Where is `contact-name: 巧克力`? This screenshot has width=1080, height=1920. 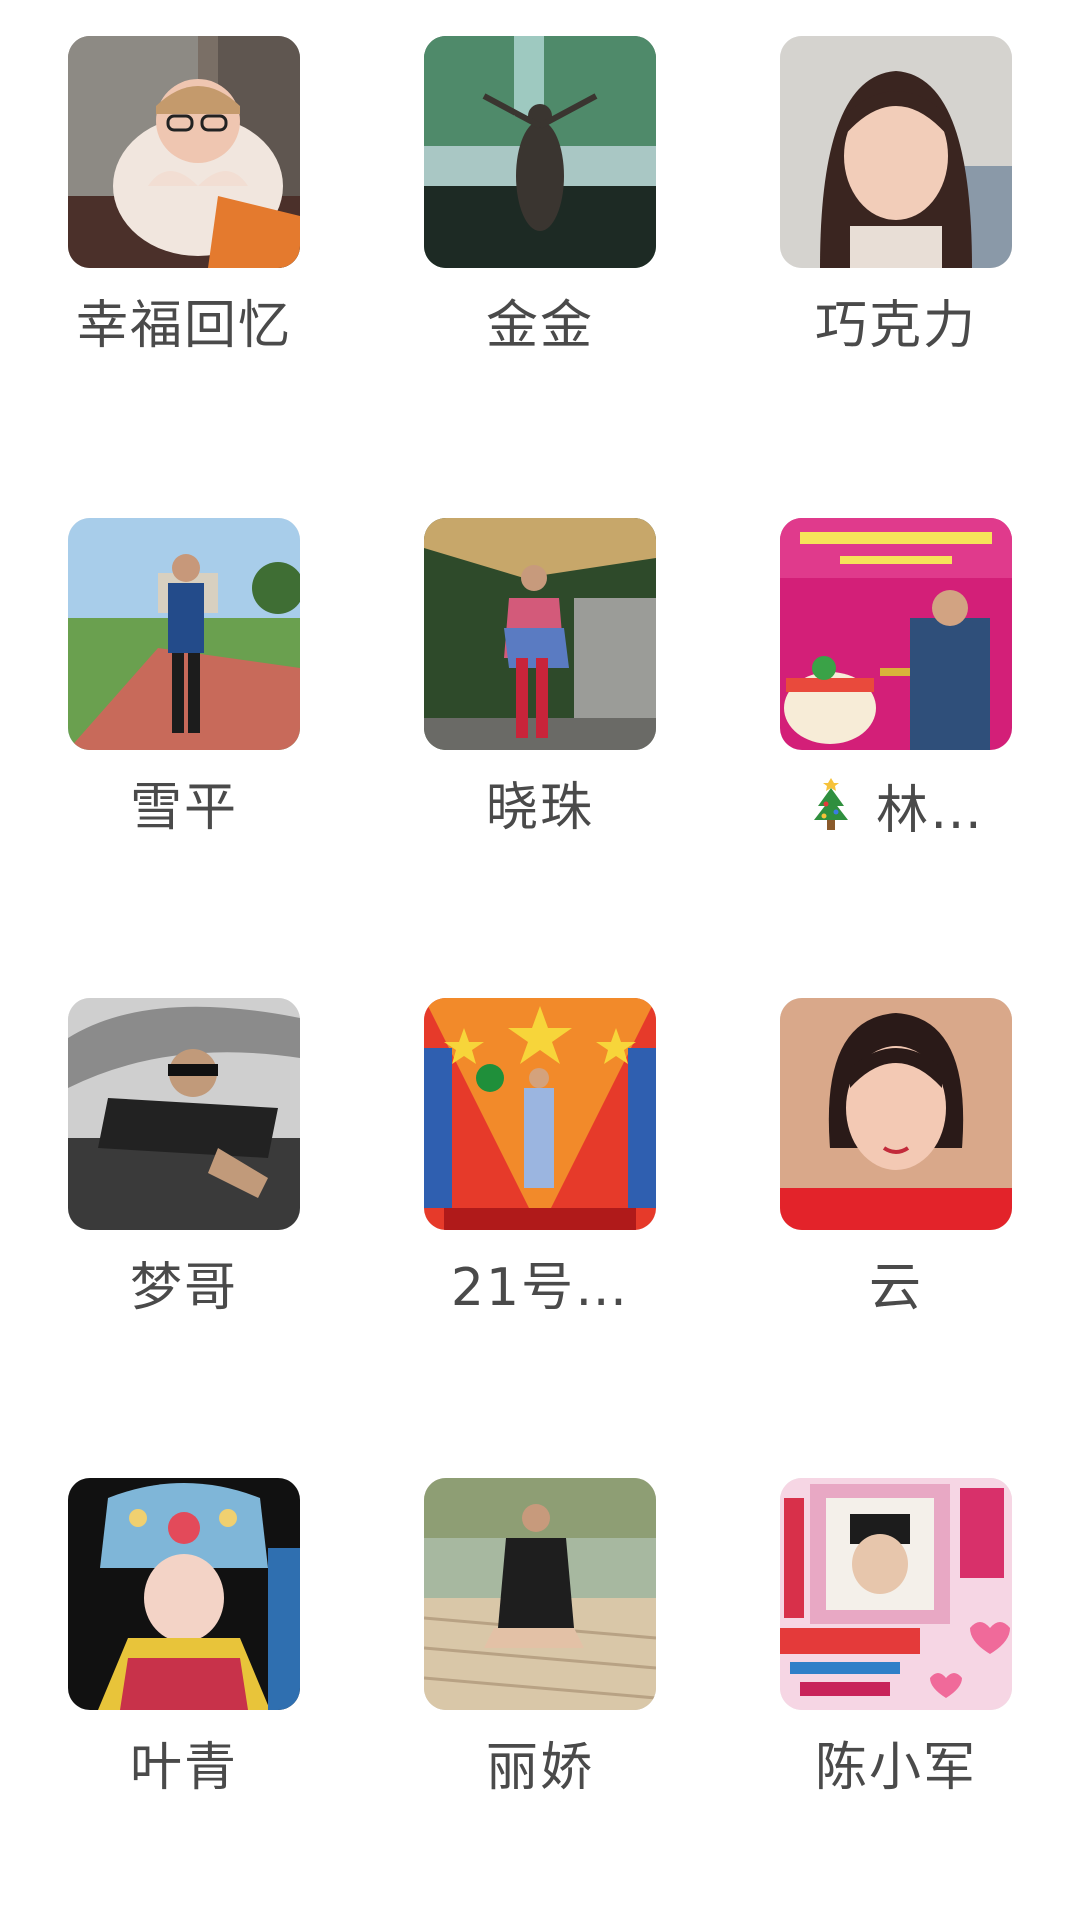 contact-name: 巧克力 is located at coordinates (895, 326).